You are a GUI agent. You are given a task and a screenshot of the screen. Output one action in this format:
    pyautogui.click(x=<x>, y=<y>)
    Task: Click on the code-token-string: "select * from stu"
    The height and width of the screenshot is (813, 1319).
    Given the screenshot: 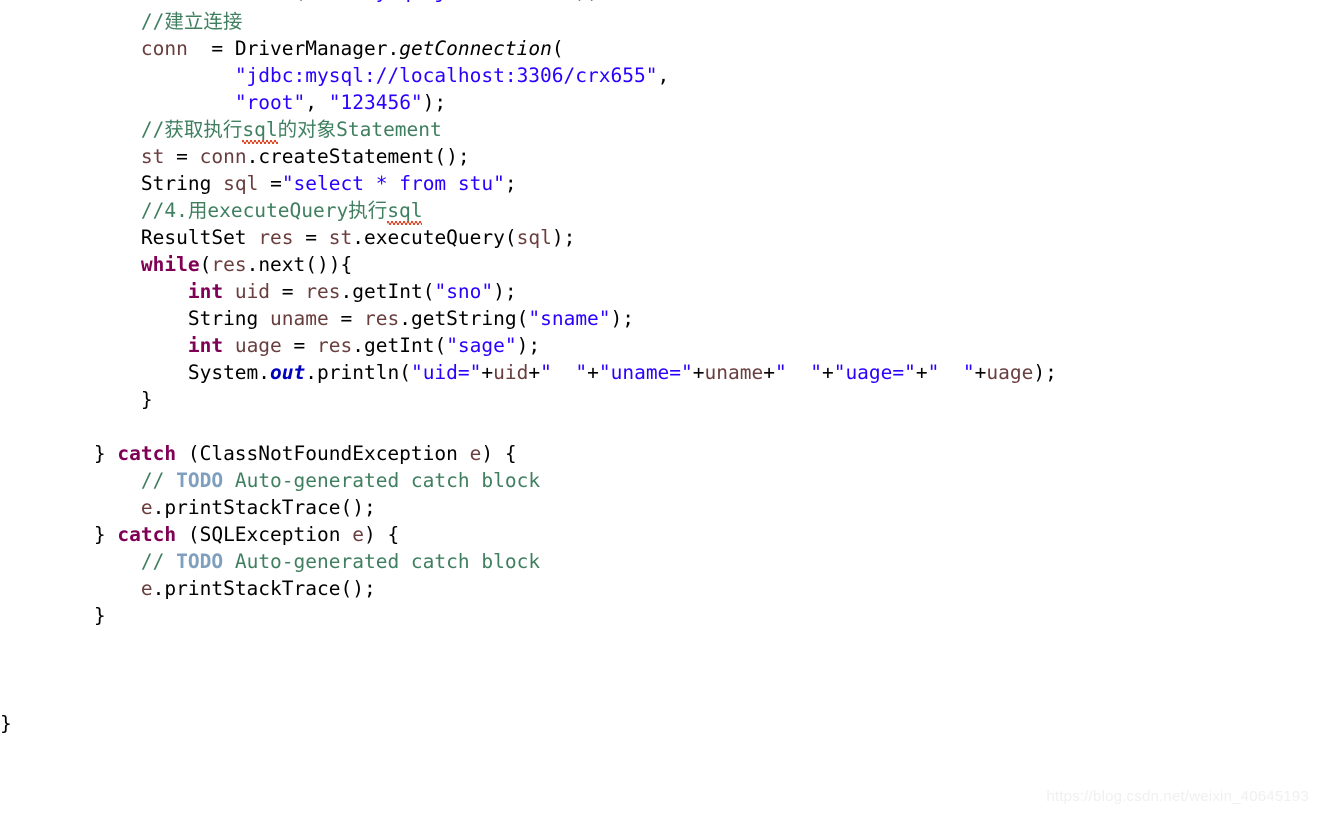 What is the action you would take?
    pyautogui.click(x=393, y=183)
    